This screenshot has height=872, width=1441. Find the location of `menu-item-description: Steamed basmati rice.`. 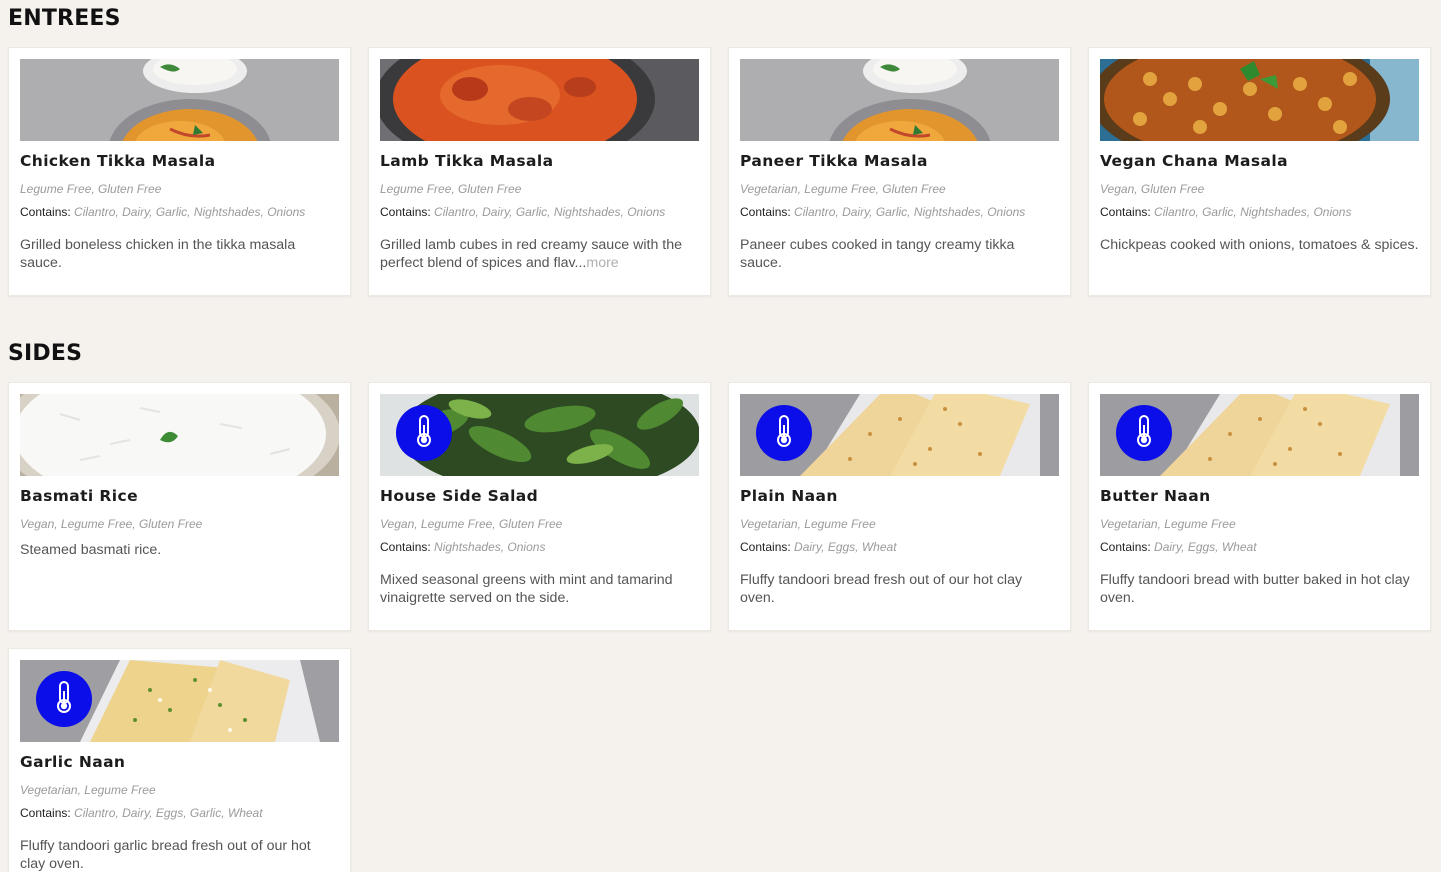

menu-item-description: Steamed basmati rice. is located at coordinates (179, 550).